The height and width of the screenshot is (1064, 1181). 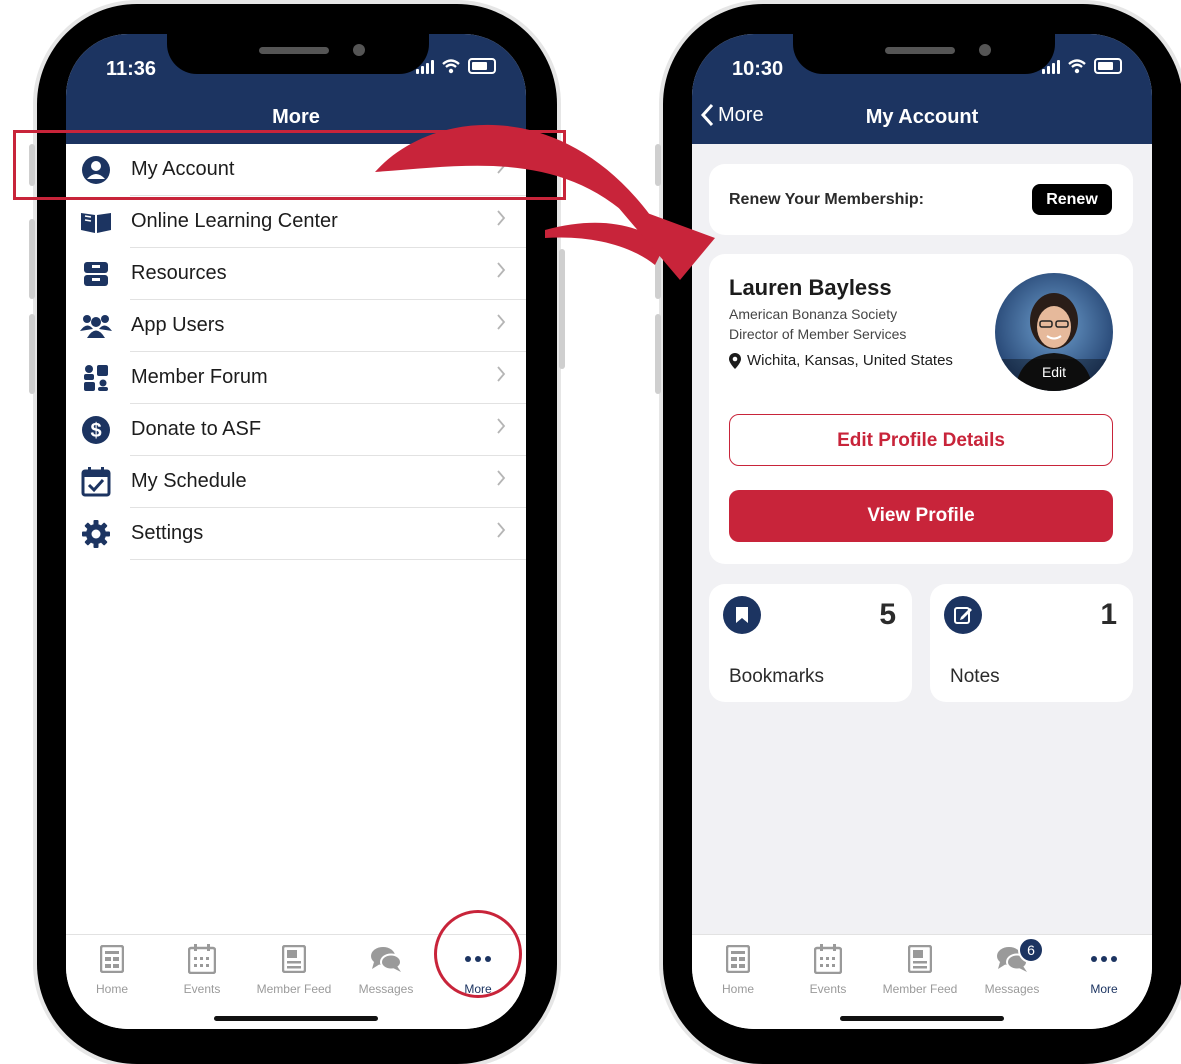 I want to click on tab-messages: Messages, so click(x=386, y=969).